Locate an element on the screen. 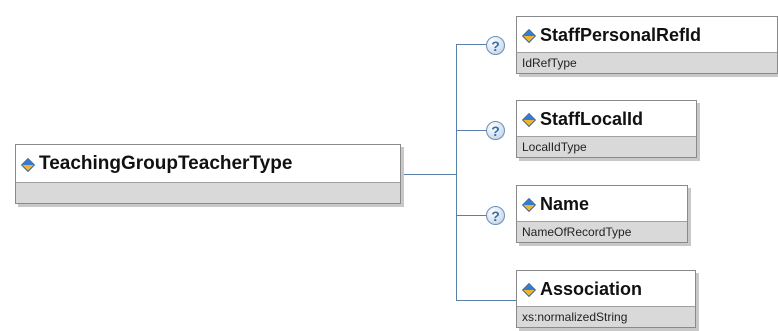 Image resolution: width=778 pixels, height=331 pixels. child-element-name-1: StaffPersonalRefId is located at coordinates (621, 34).